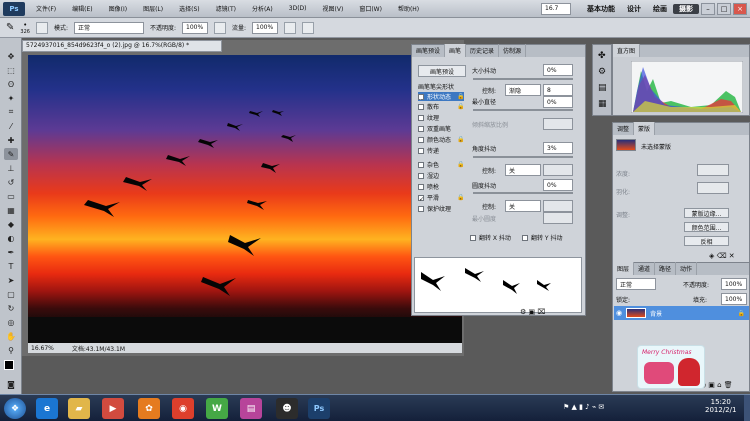 This screenshot has height=421, width=750. Describe the element at coordinates (456, 50) in the screenshot. I see `tab-brush: 画笔` at that location.